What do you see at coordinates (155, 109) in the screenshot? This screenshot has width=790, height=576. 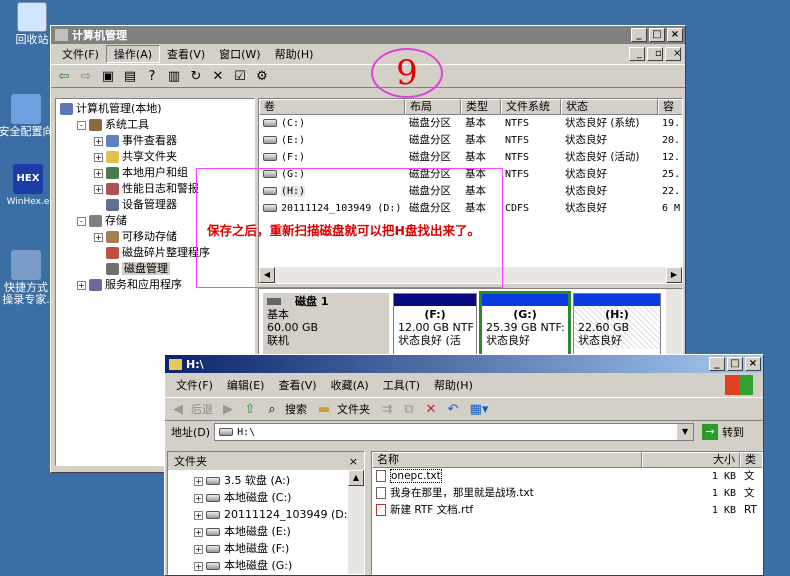 I see `tree-item: 计算机管理(本地)` at bounding box center [155, 109].